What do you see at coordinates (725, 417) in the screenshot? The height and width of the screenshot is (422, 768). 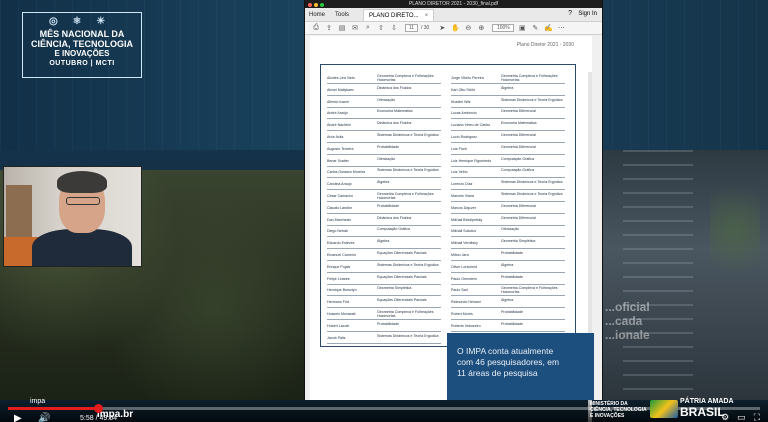 I see `settings-icon: ⚙` at bounding box center [725, 417].